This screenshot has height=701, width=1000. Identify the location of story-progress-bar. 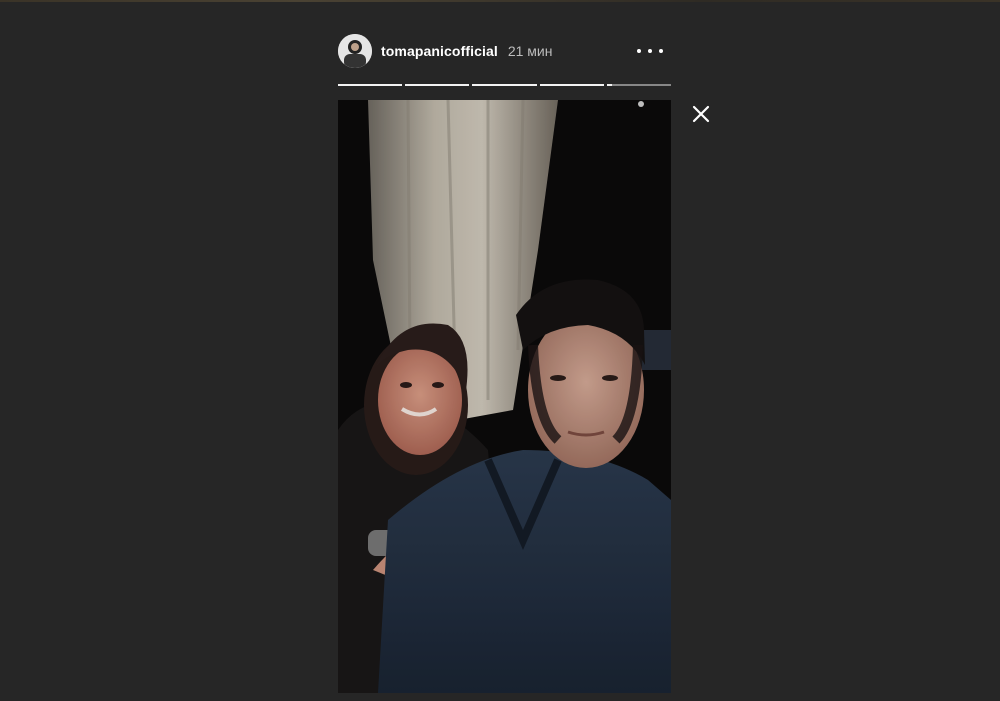
(505, 85).